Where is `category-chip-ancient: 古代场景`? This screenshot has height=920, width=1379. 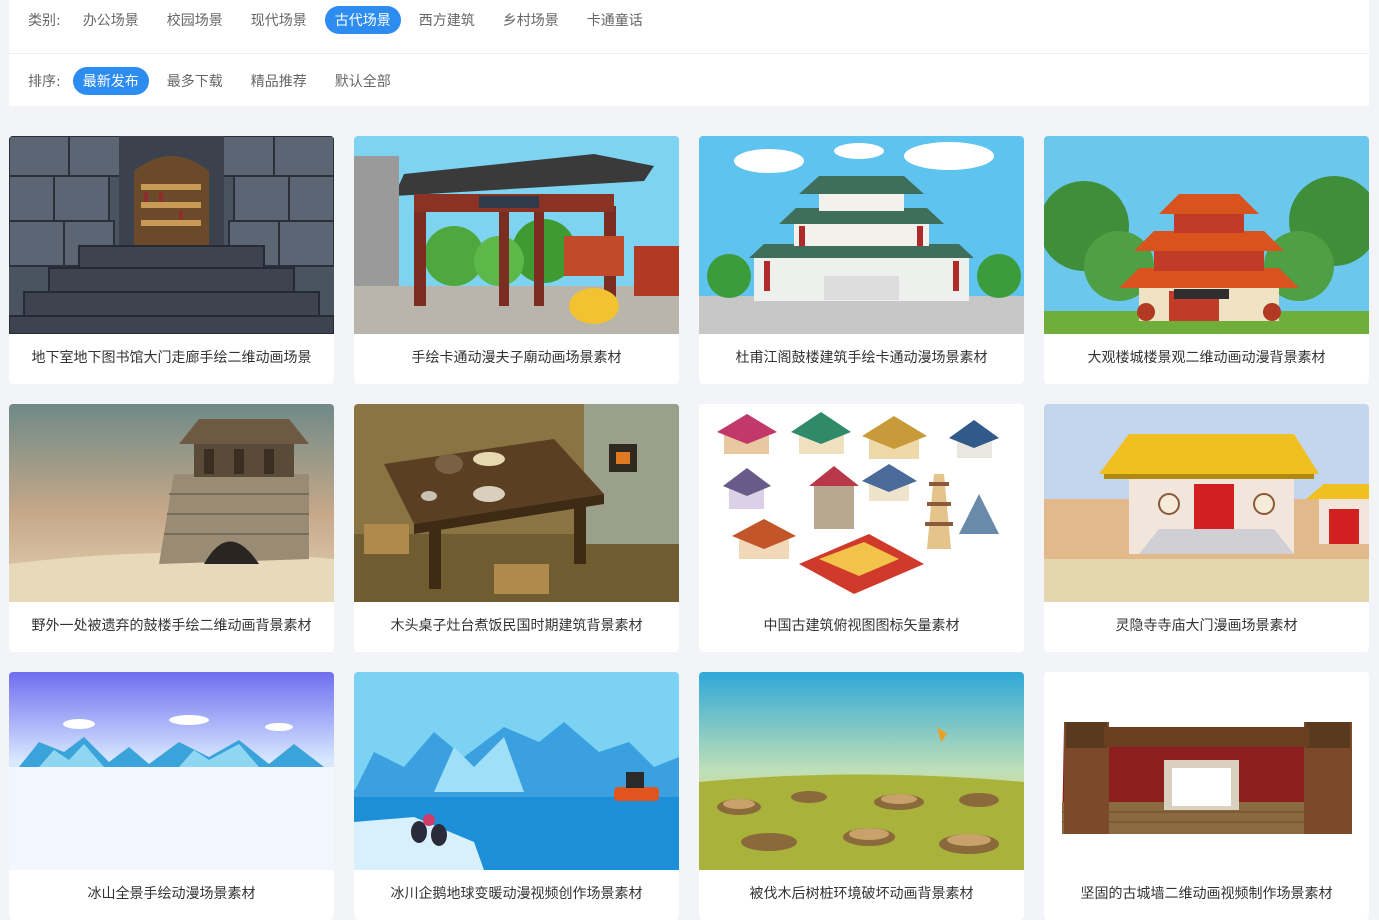
category-chip-ancient: 古代场景 is located at coordinates (362, 20).